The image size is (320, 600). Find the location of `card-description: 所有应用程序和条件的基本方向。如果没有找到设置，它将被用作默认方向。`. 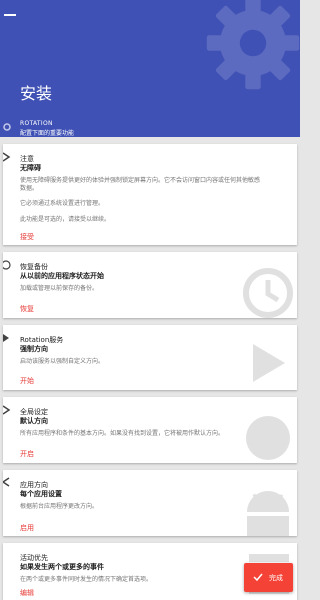

card-description: 所有应用程序和条件的基本方向。如果没有找到设置，它将被用作默认方向。 is located at coordinates (122, 433).